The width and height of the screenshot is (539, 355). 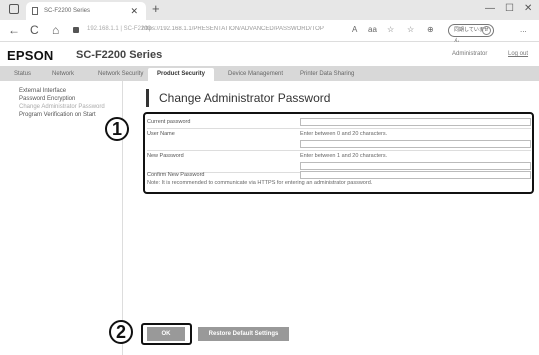 I want to click on user-name-field-row, so click(x=339, y=144).